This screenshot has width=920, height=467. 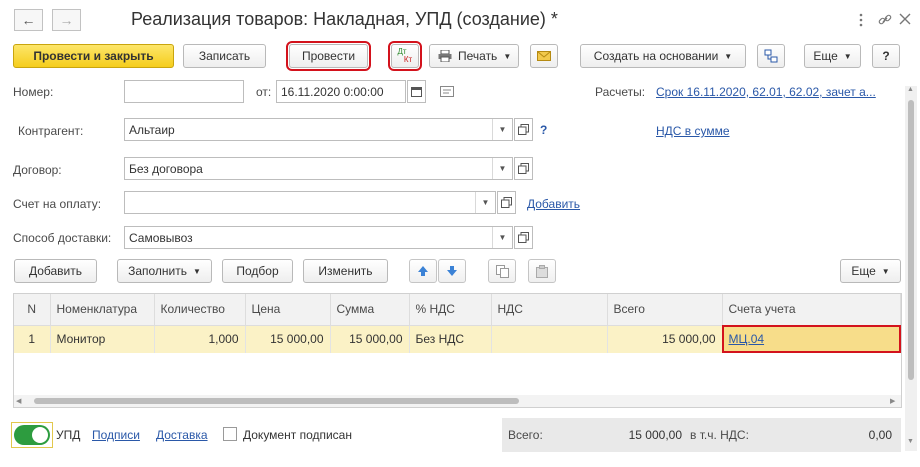 I want to click on vat-total-value: 0,00, so click(x=880, y=435).